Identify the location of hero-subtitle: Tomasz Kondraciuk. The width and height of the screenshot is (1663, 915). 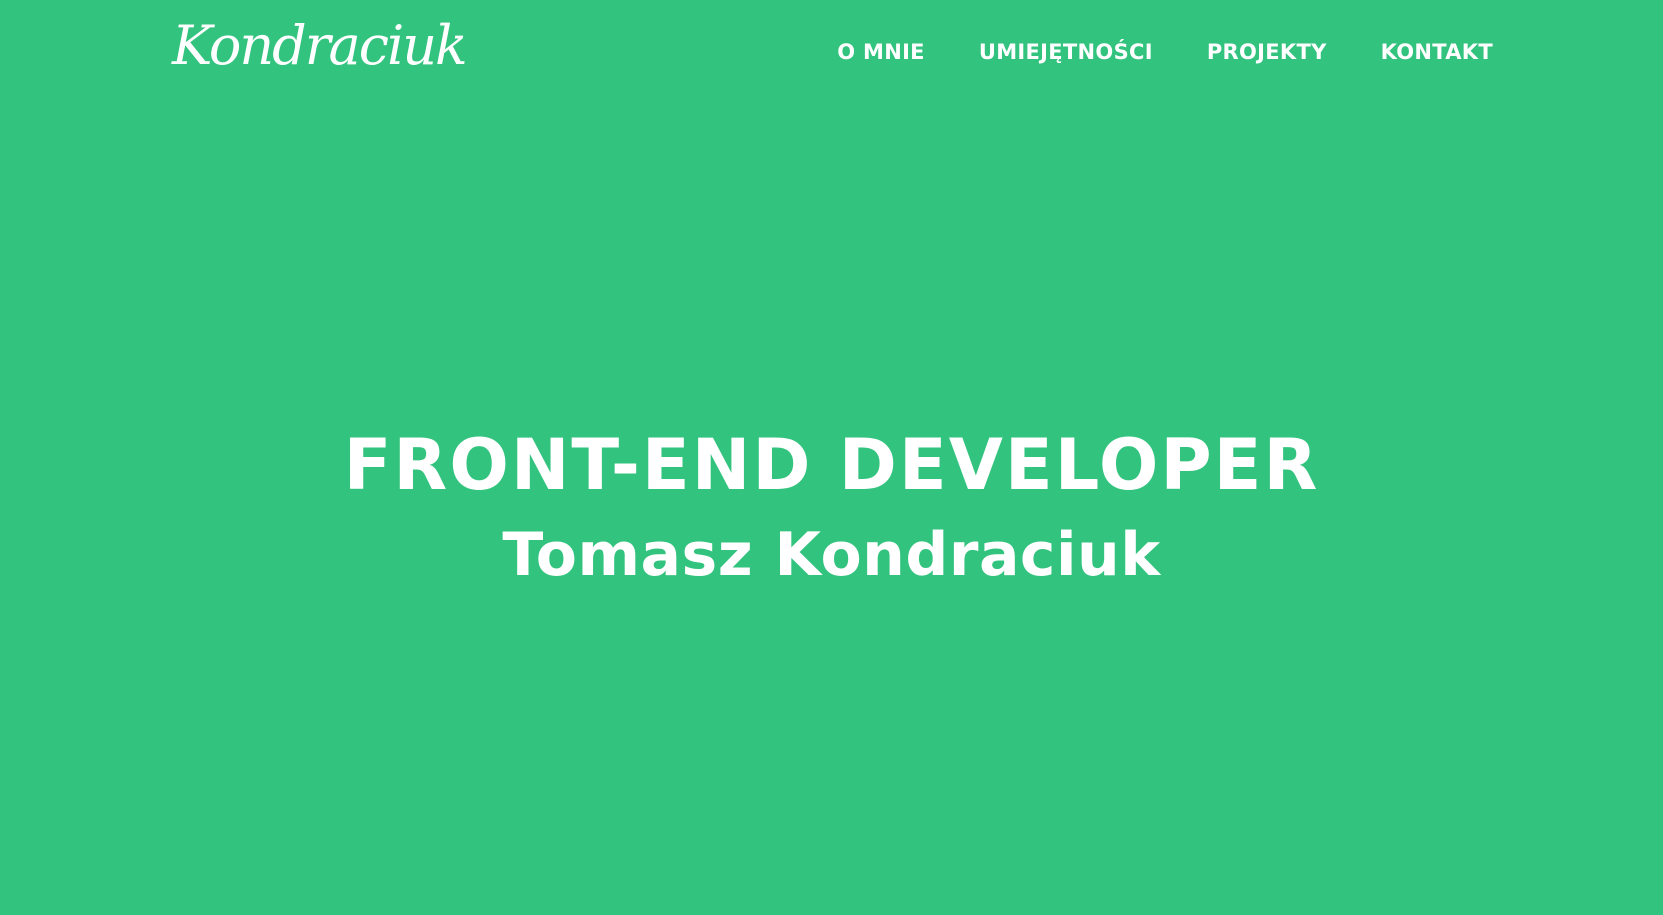
(831, 555).